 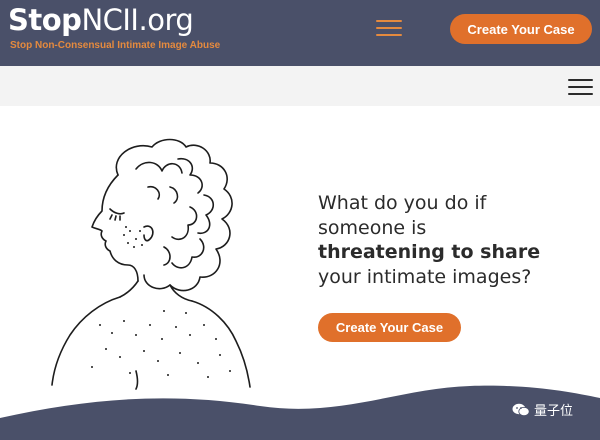 What do you see at coordinates (429, 252) in the screenshot?
I see `headline-emphasis: threatening to share` at bounding box center [429, 252].